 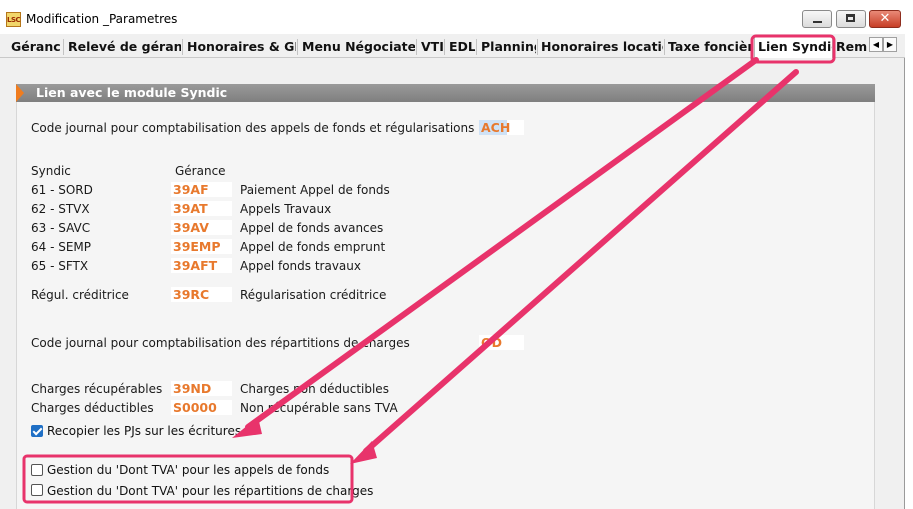 What do you see at coordinates (445, 93) in the screenshot?
I see `section-header: Lien avec le module Syndic` at bounding box center [445, 93].